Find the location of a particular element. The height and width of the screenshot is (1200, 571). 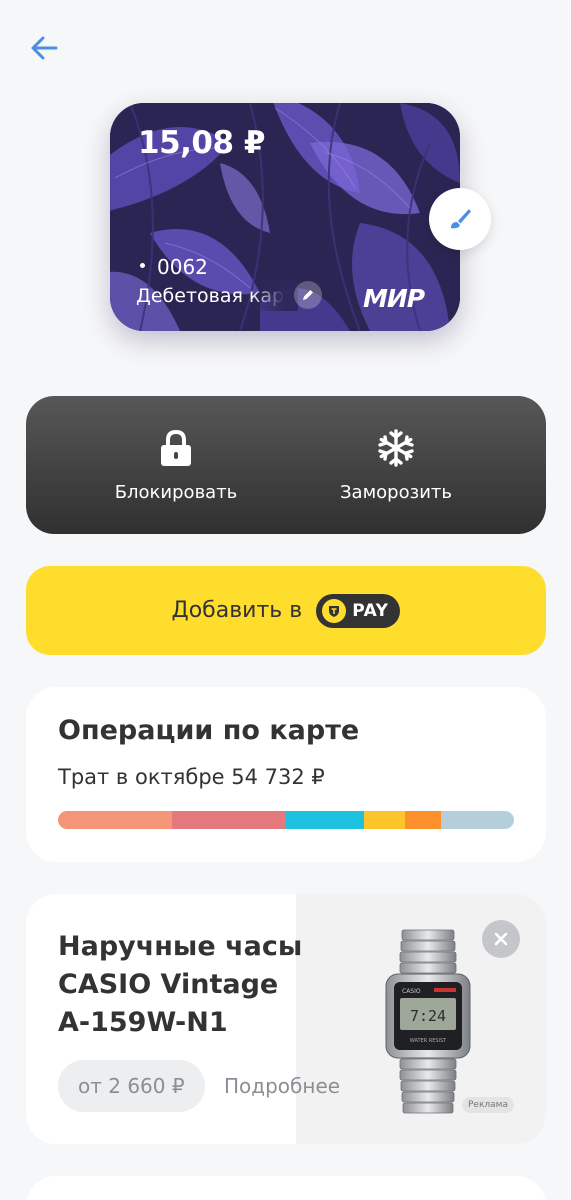

card-design-button is located at coordinates (460, 219).